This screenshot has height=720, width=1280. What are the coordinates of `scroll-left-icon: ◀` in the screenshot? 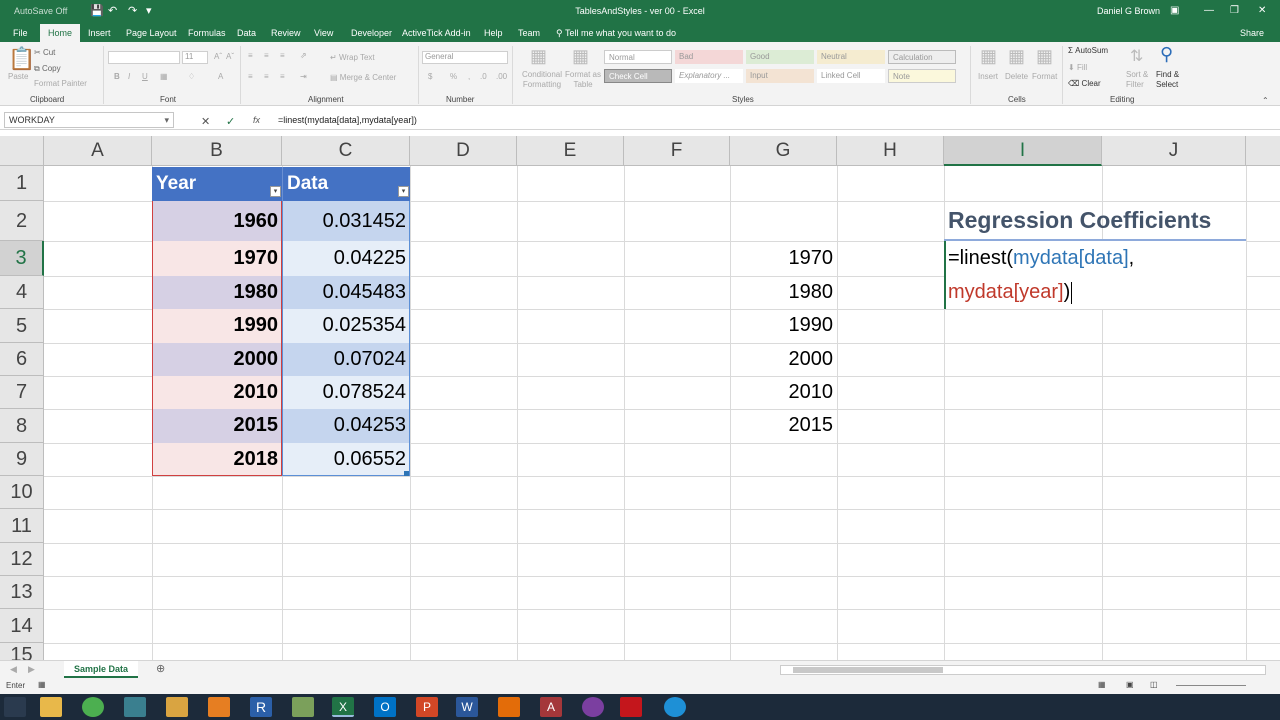 It's located at (13, 669).